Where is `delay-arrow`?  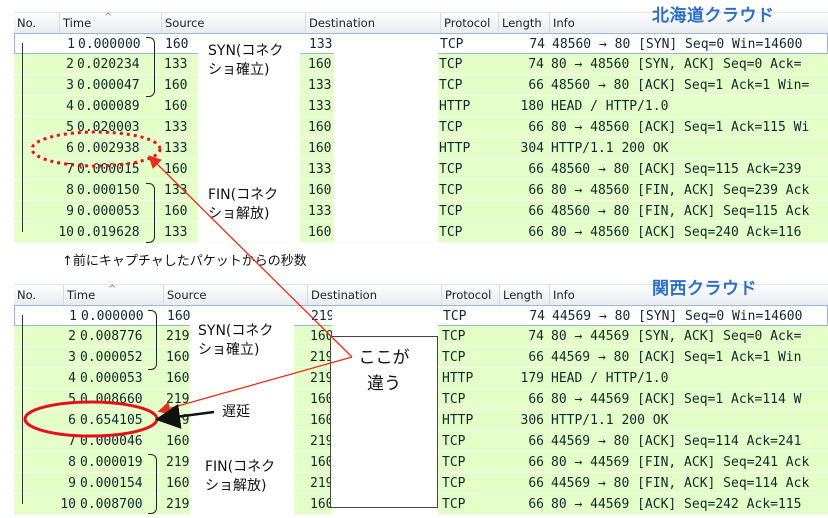 delay-arrow is located at coordinates (185, 416).